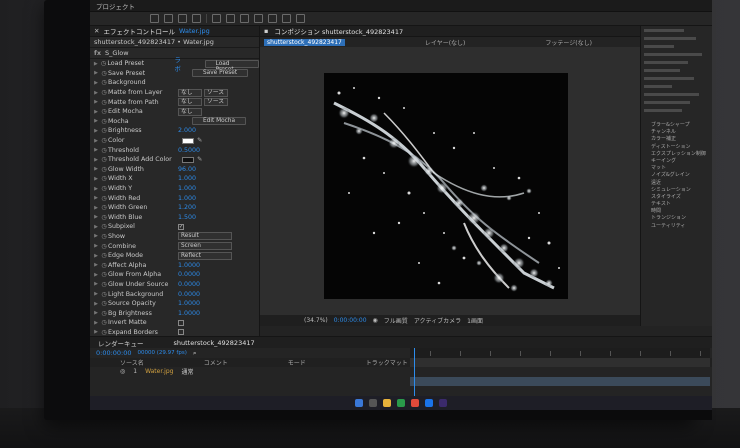 This screenshot has width=740, height=448. I want to click on effect-property-row: ▶ ◷ Save Preset Save Preset, so click(174, 74).